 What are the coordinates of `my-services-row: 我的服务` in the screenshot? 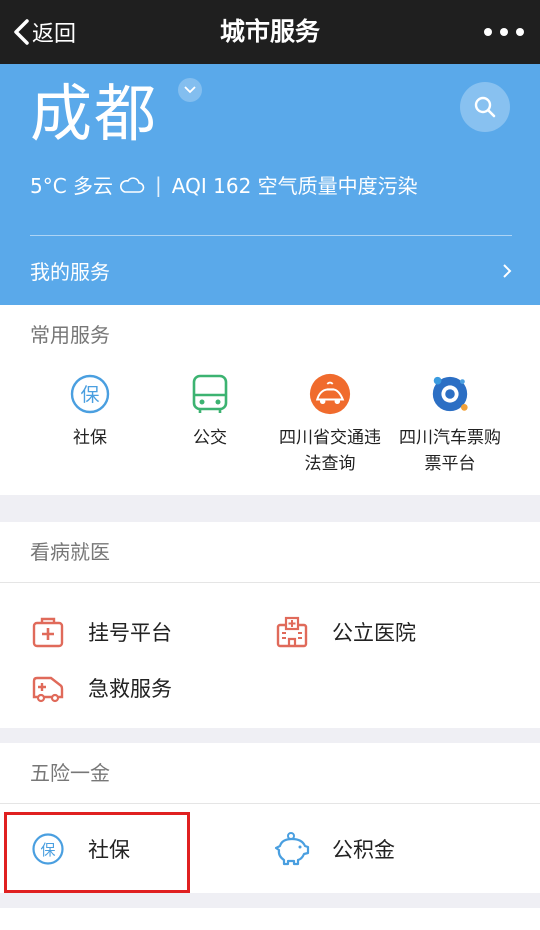 It's located at (270, 270).